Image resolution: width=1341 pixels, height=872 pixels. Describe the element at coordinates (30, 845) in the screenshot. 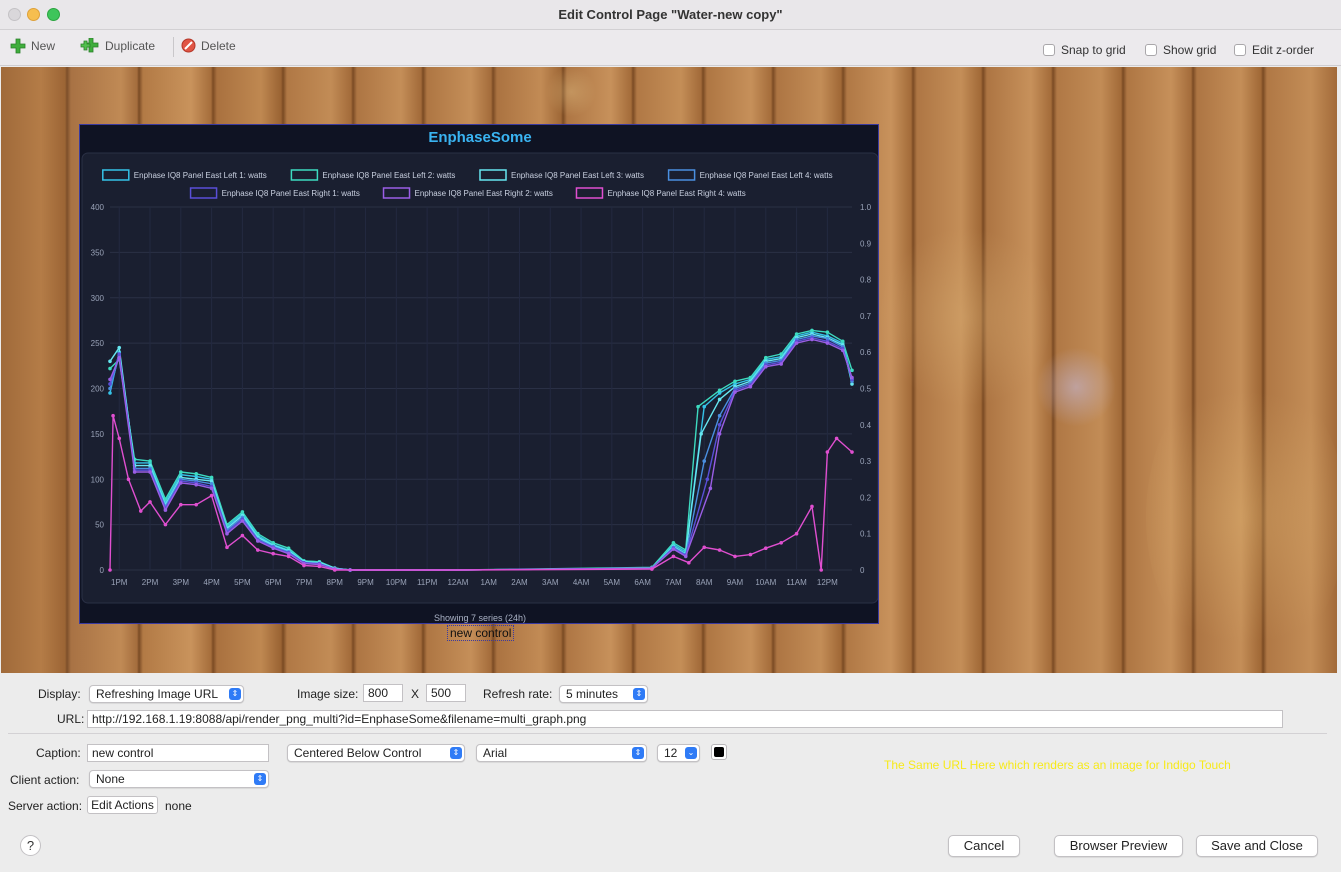

I see `help-button: ?` at that location.